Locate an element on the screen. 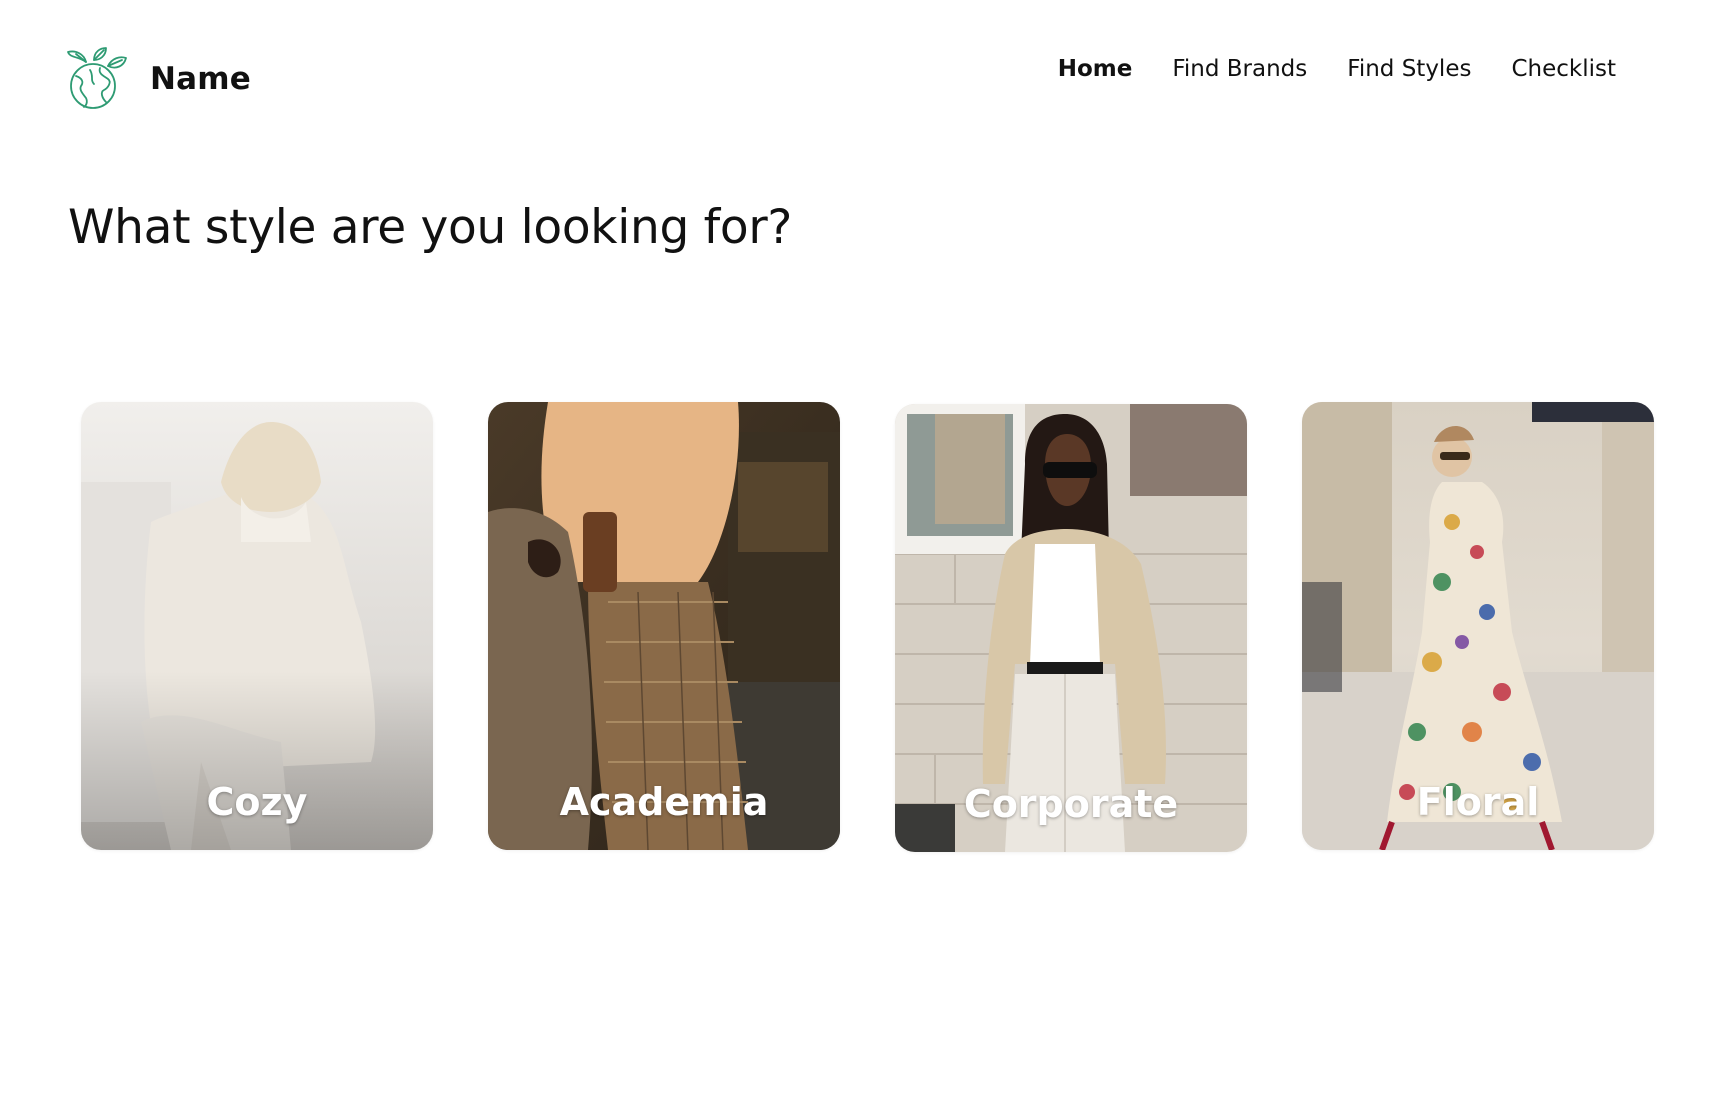  style-card-corporate: Corporate is located at coordinates (1071, 628).